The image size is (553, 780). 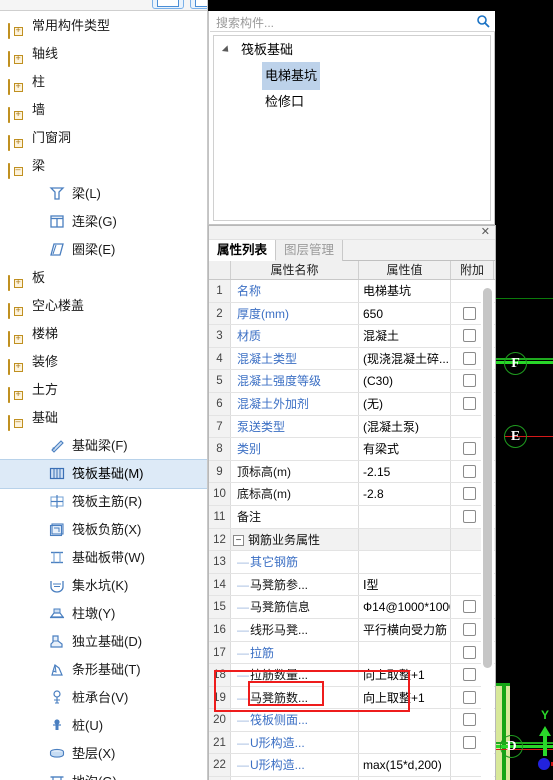 What do you see at coordinates (103, 250) in the screenshot?
I see `tree-item-ring-beam: 圈梁(E)` at bounding box center [103, 250].